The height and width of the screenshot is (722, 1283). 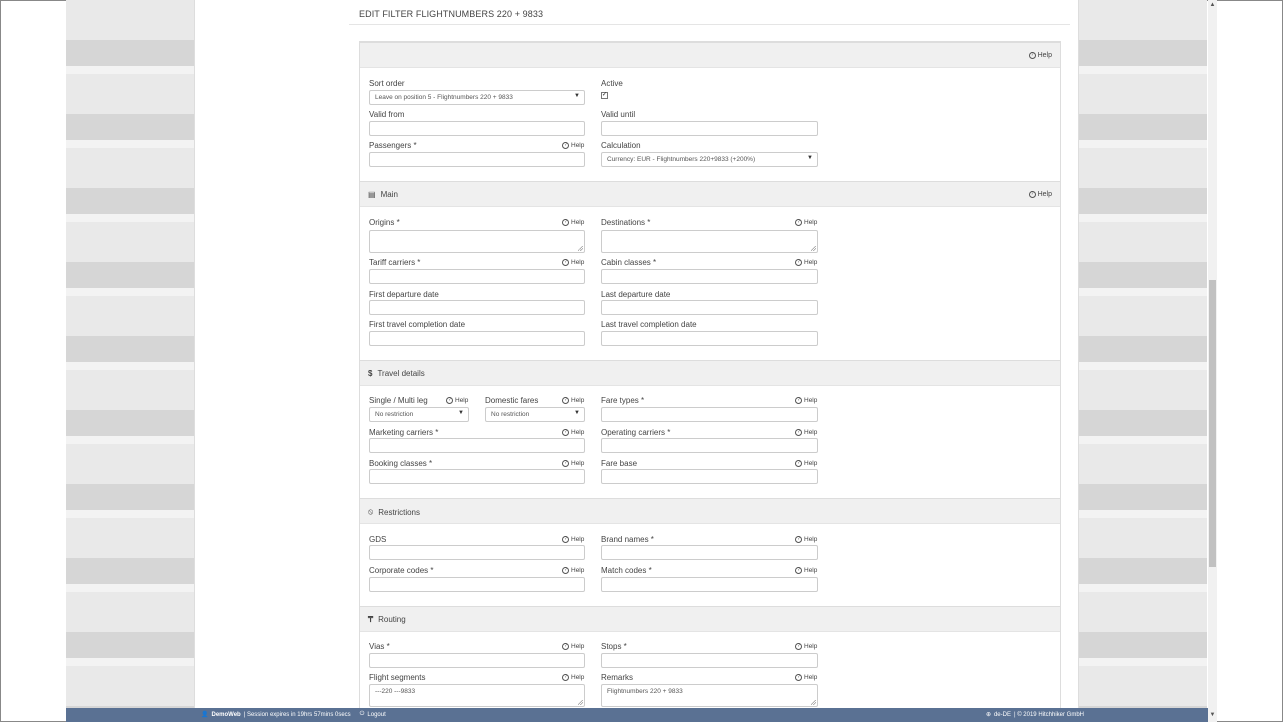 What do you see at coordinates (573, 646) in the screenshot?
I see `vias-help: ? Help` at bounding box center [573, 646].